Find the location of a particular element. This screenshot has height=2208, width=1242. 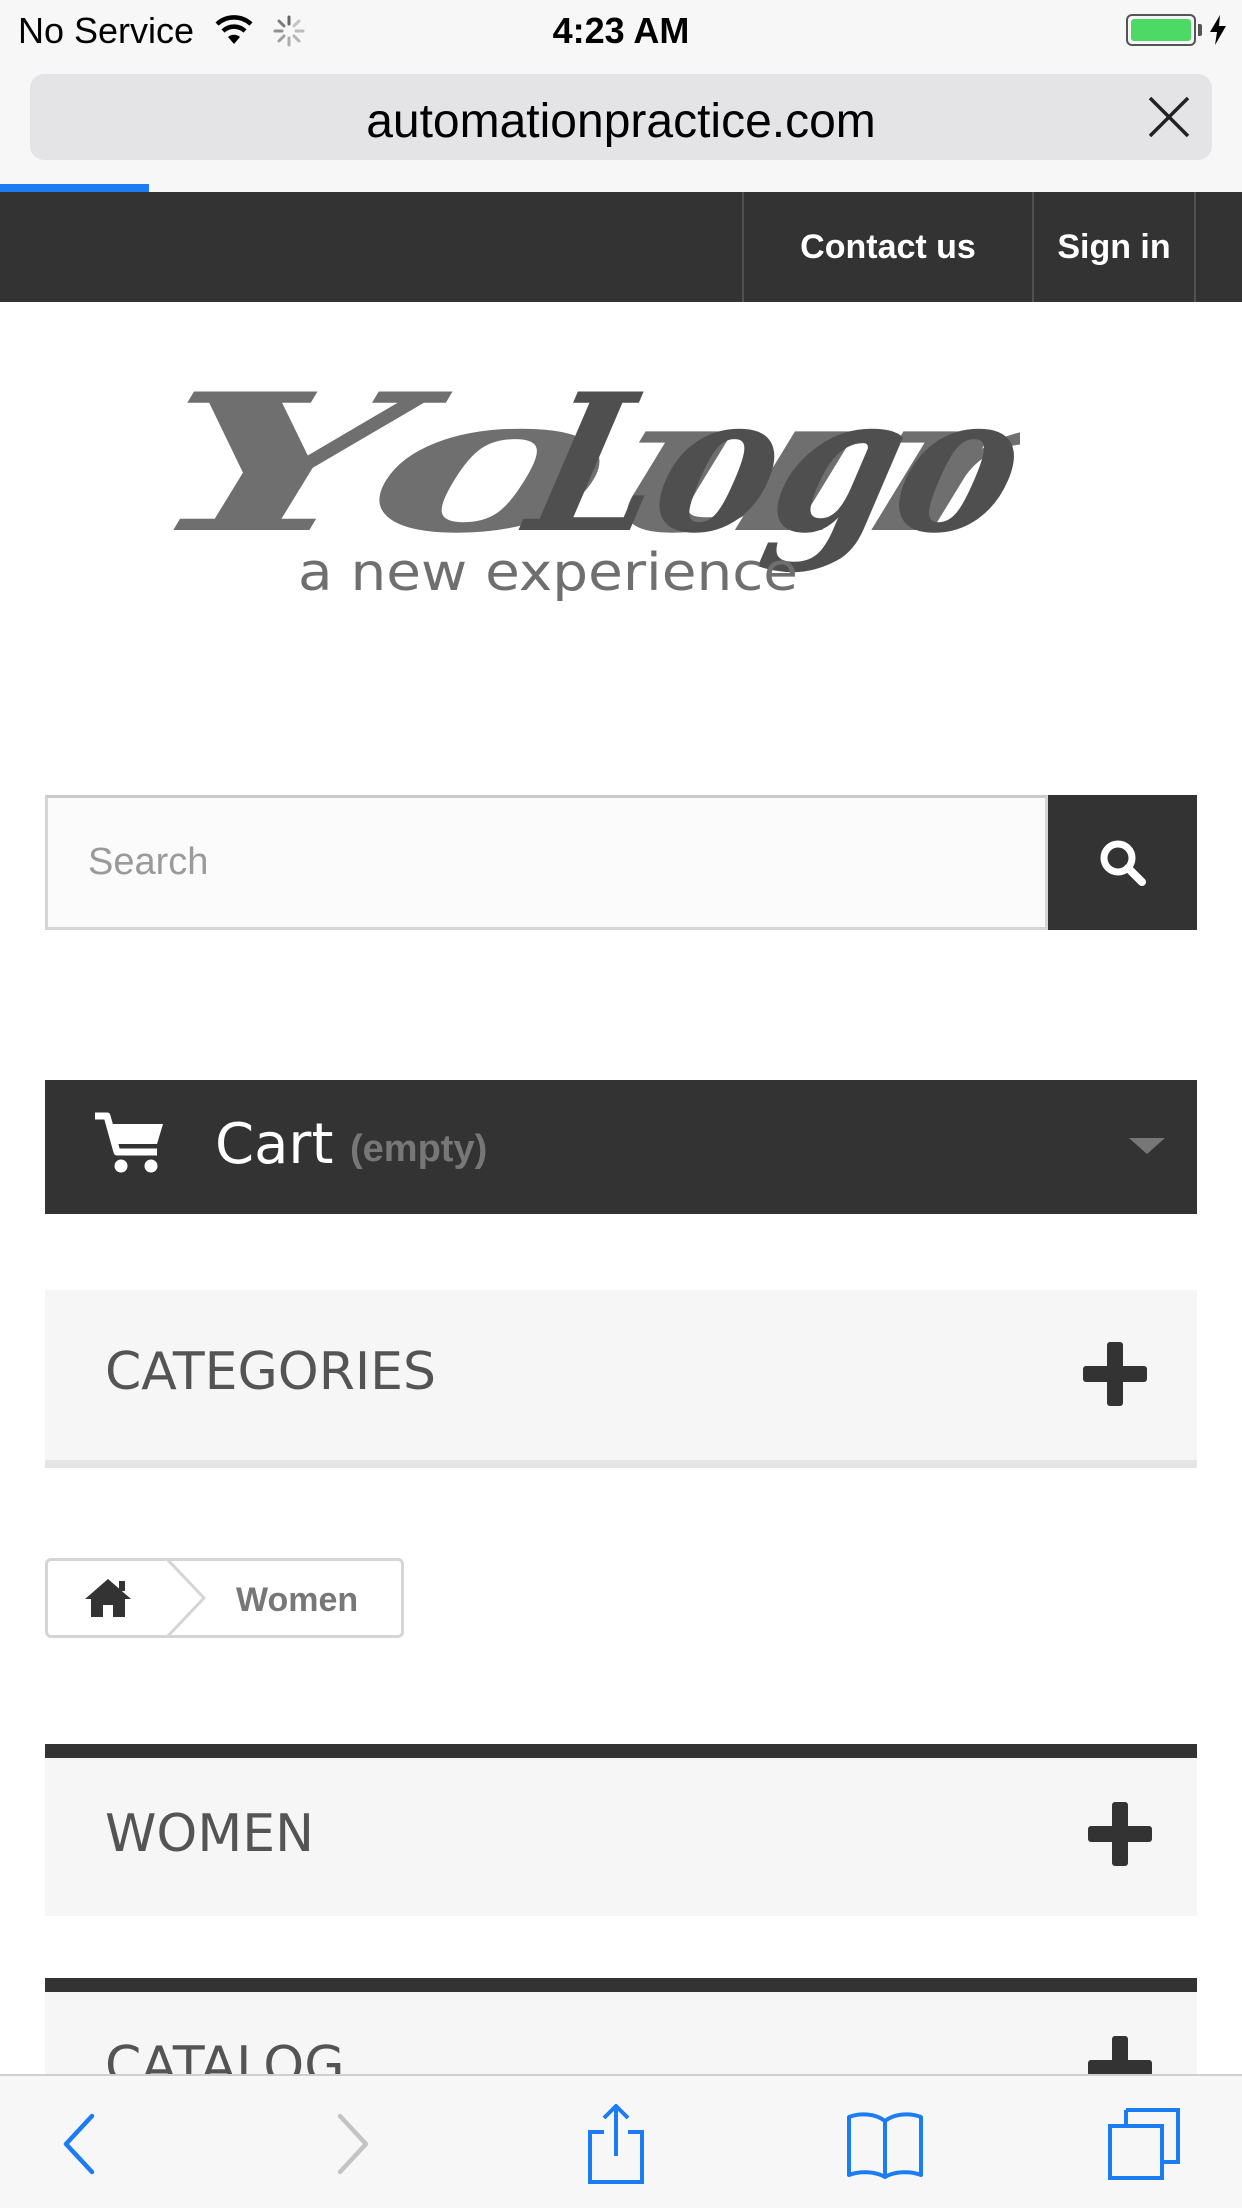

breadcrumb-separator is located at coordinates (186, 1598).